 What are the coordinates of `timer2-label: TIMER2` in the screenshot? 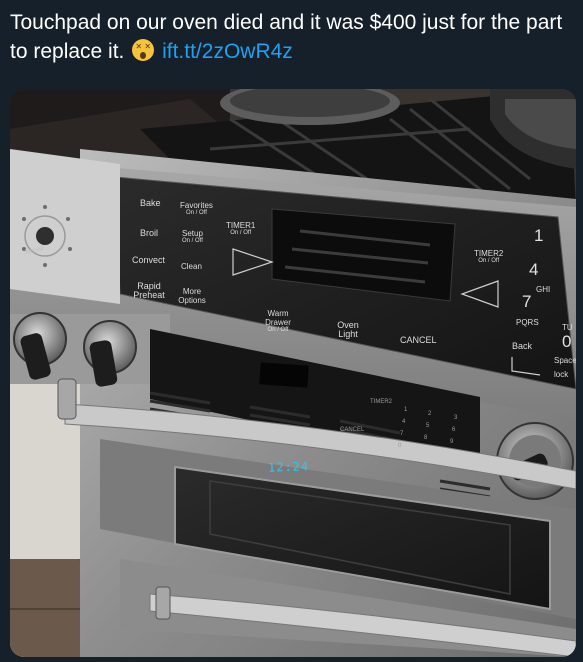 It's located at (489, 253).